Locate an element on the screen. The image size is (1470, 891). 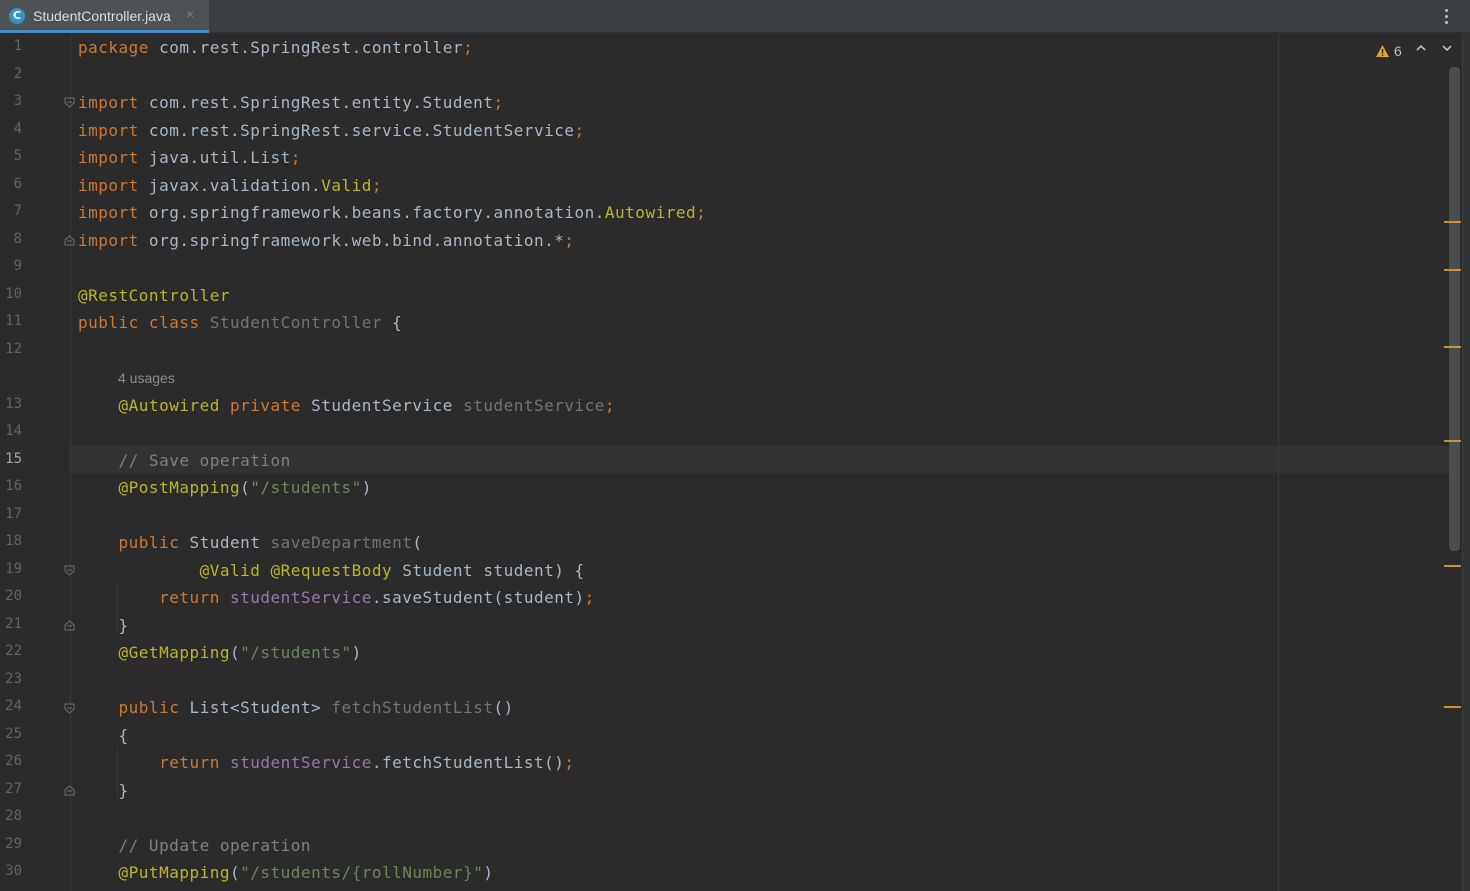
code-line: 6 import javax.validation.Valid; is located at coordinates (720, 185).